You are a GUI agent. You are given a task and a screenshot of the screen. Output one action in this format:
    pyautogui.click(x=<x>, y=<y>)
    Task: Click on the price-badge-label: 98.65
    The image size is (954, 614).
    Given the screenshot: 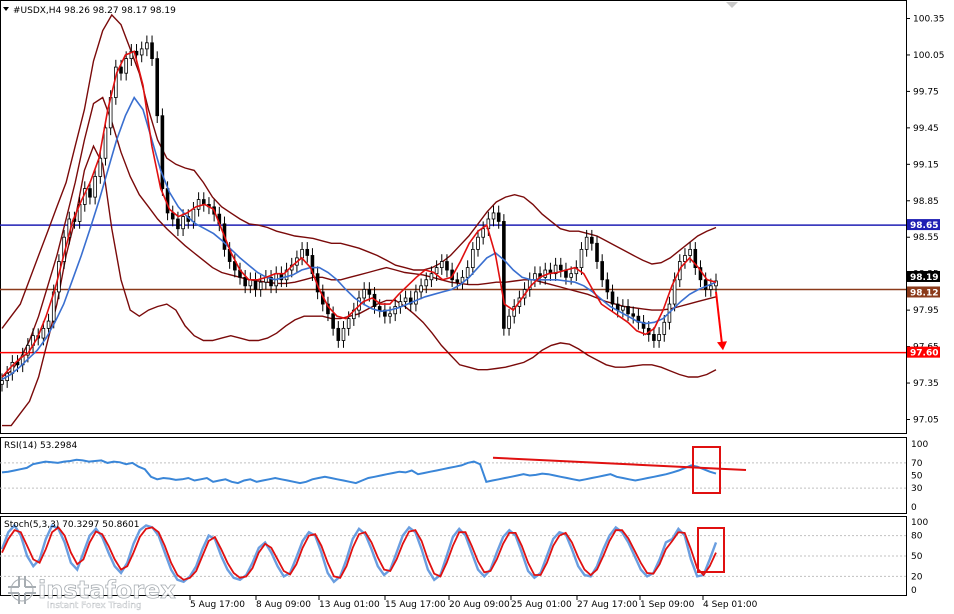 What is the action you would take?
    pyautogui.click(x=924, y=226)
    